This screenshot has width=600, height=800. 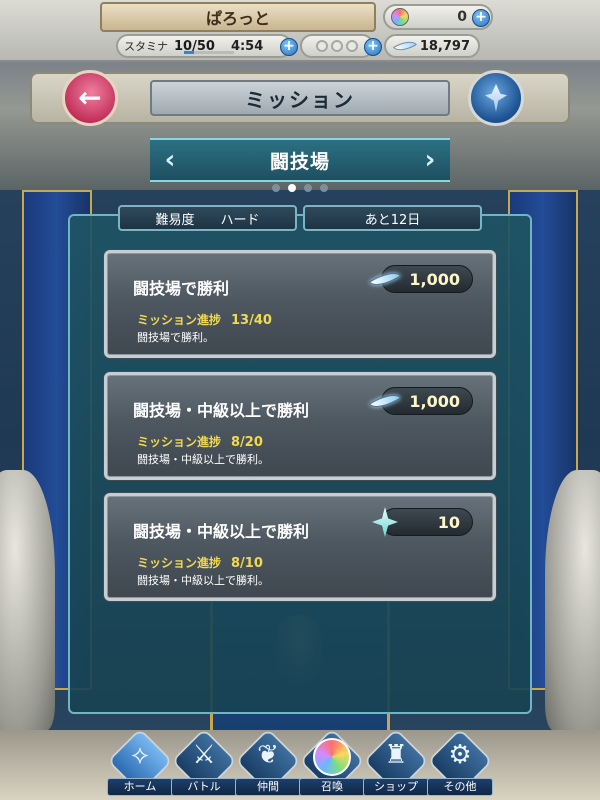 What do you see at coordinates (460, 755) in the screenshot?
I see `gear-icon: ⚙` at bounding box center [460, 755].